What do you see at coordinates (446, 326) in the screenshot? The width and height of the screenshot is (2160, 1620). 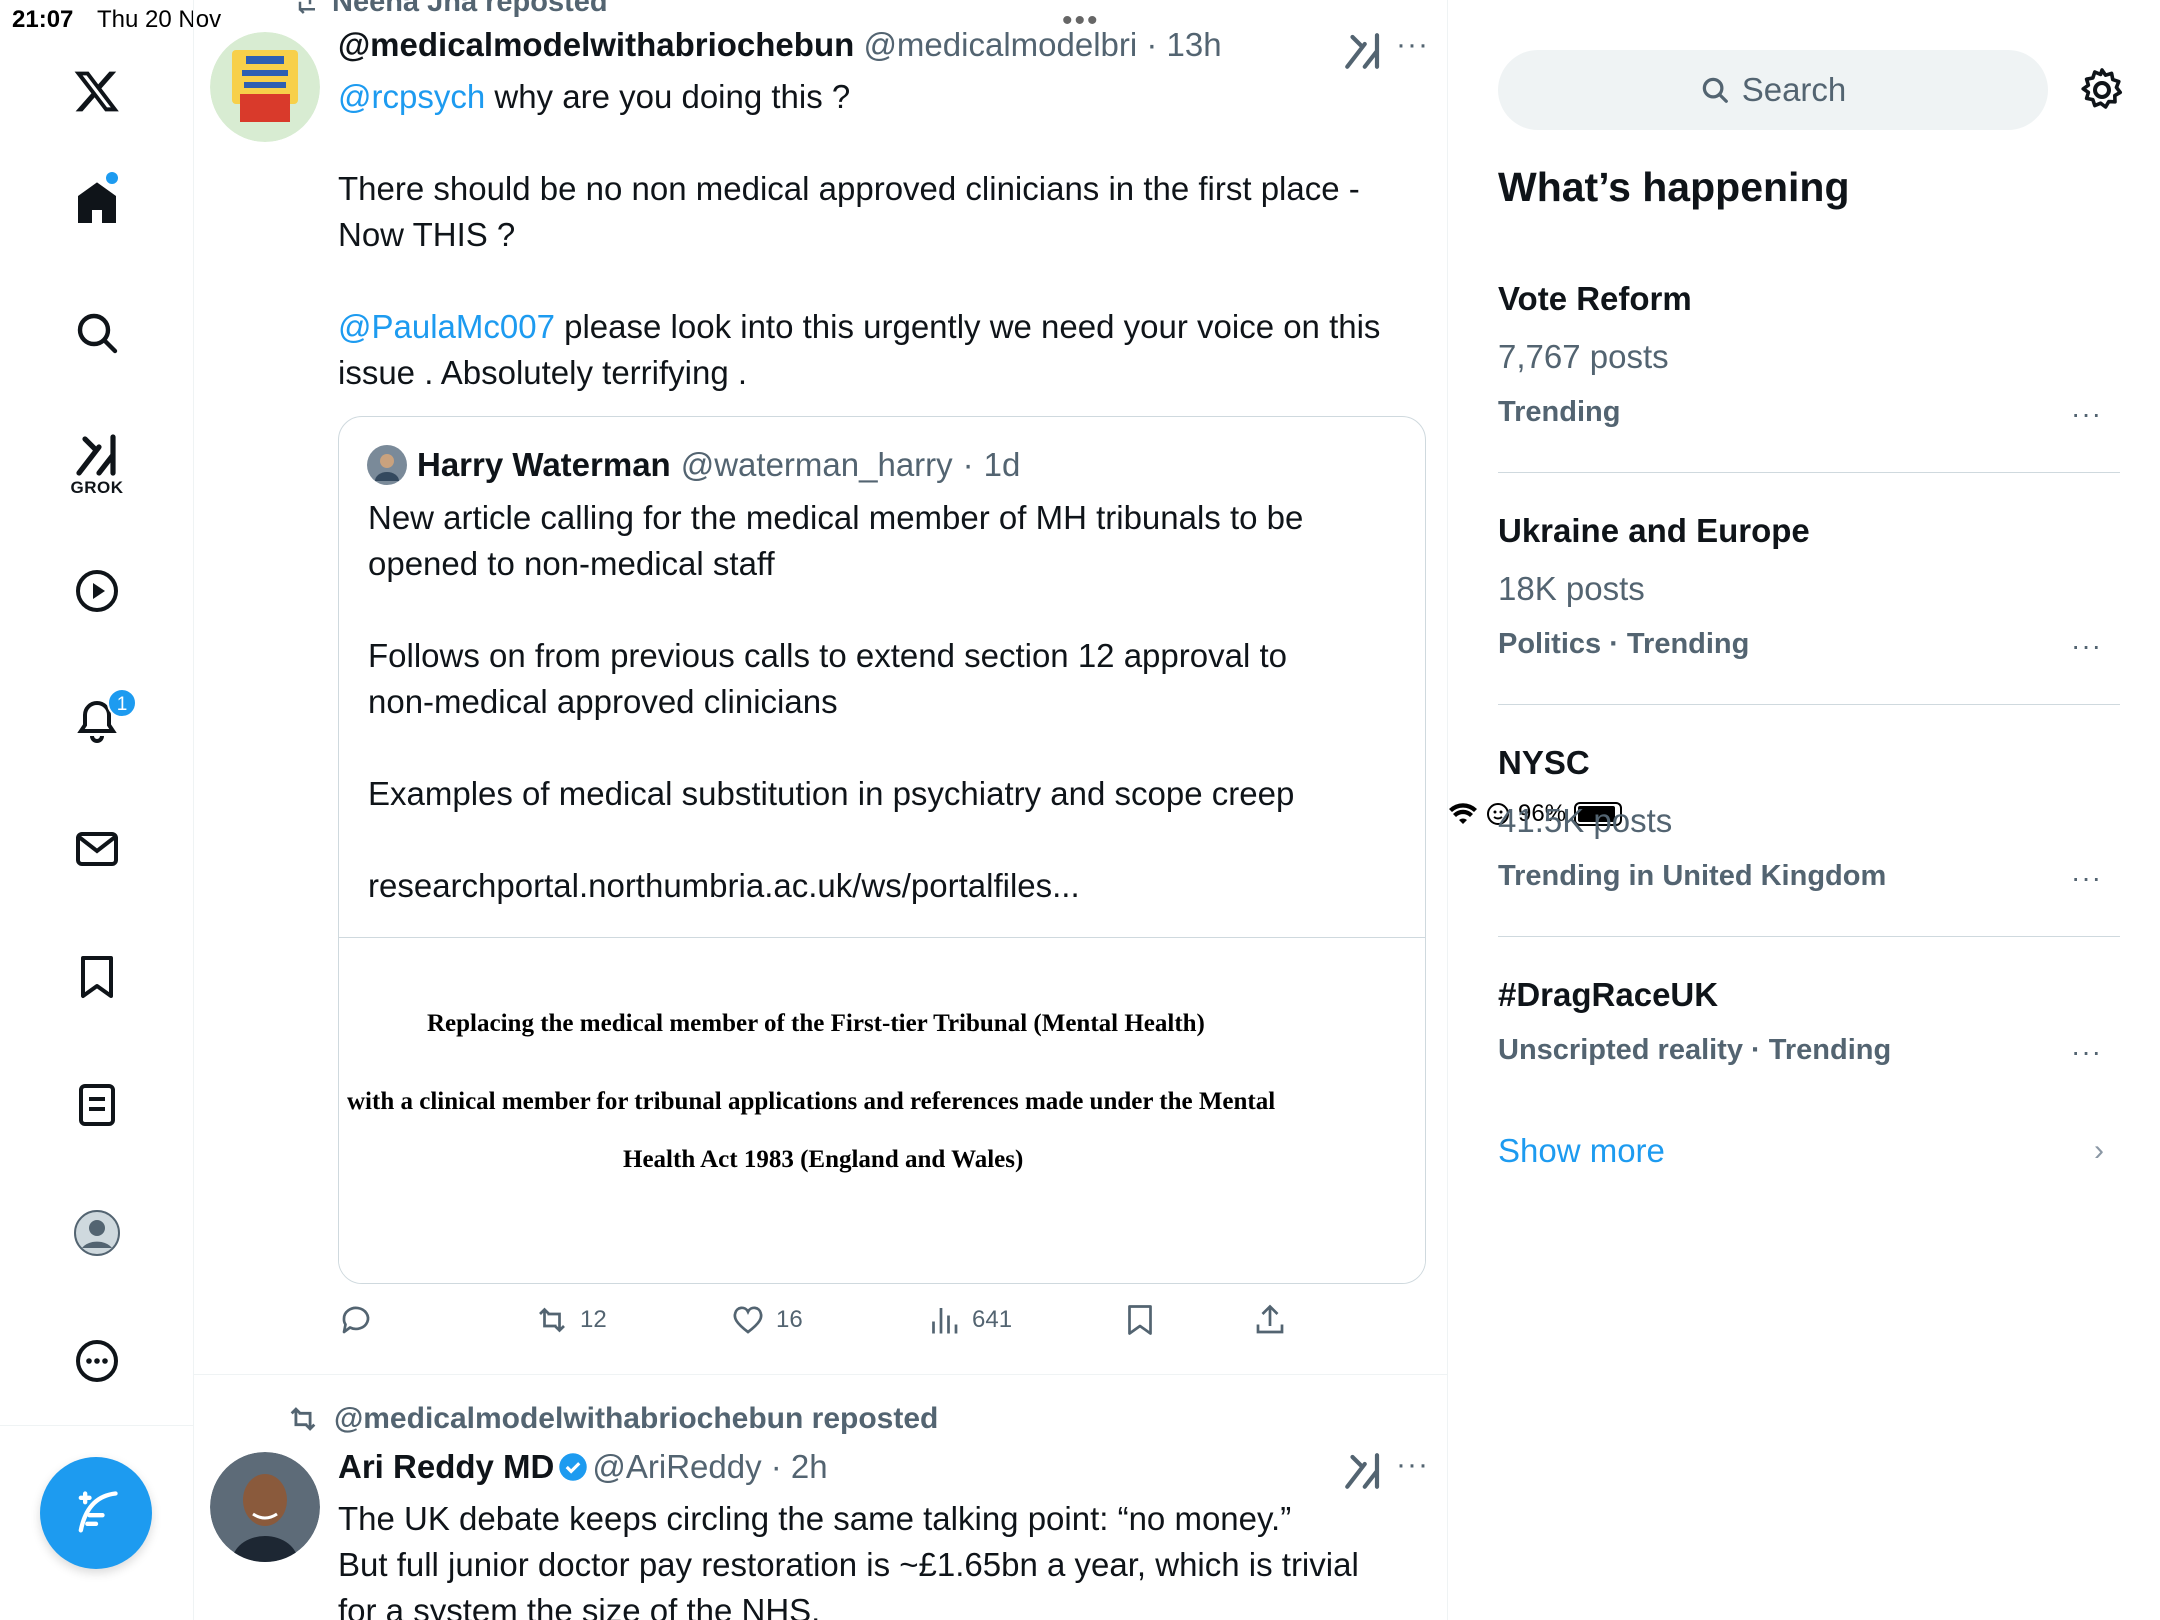 I see `mention-link: @PaulaMc007` at bounding box center [446, 326].